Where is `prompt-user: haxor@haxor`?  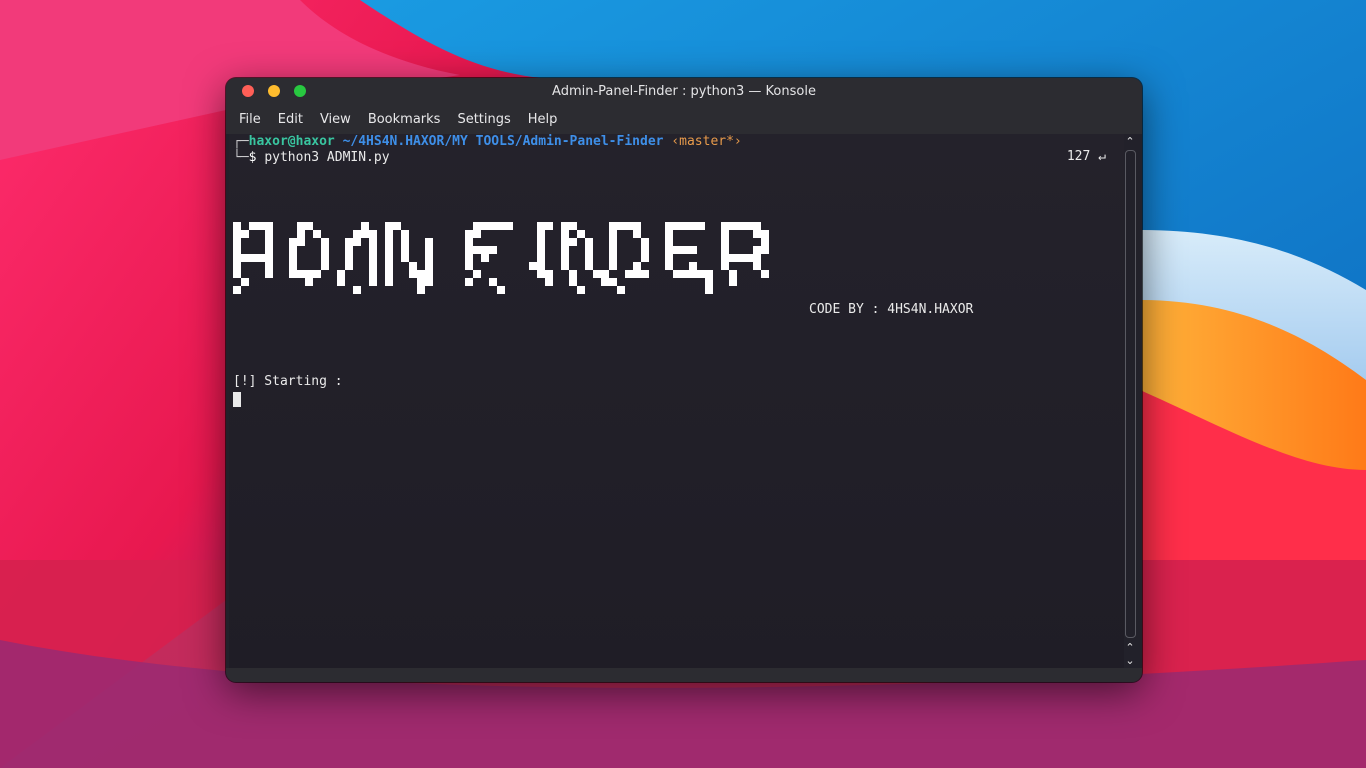 prompt-user: haxor@haxor is located at coordinates (291, 141).